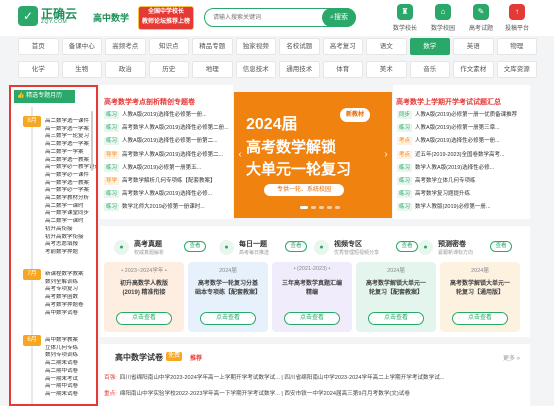 The height and width of the screenshot is (406, 554). I want to click on topic-link: 高一数学必一课件, so click(70, 176).